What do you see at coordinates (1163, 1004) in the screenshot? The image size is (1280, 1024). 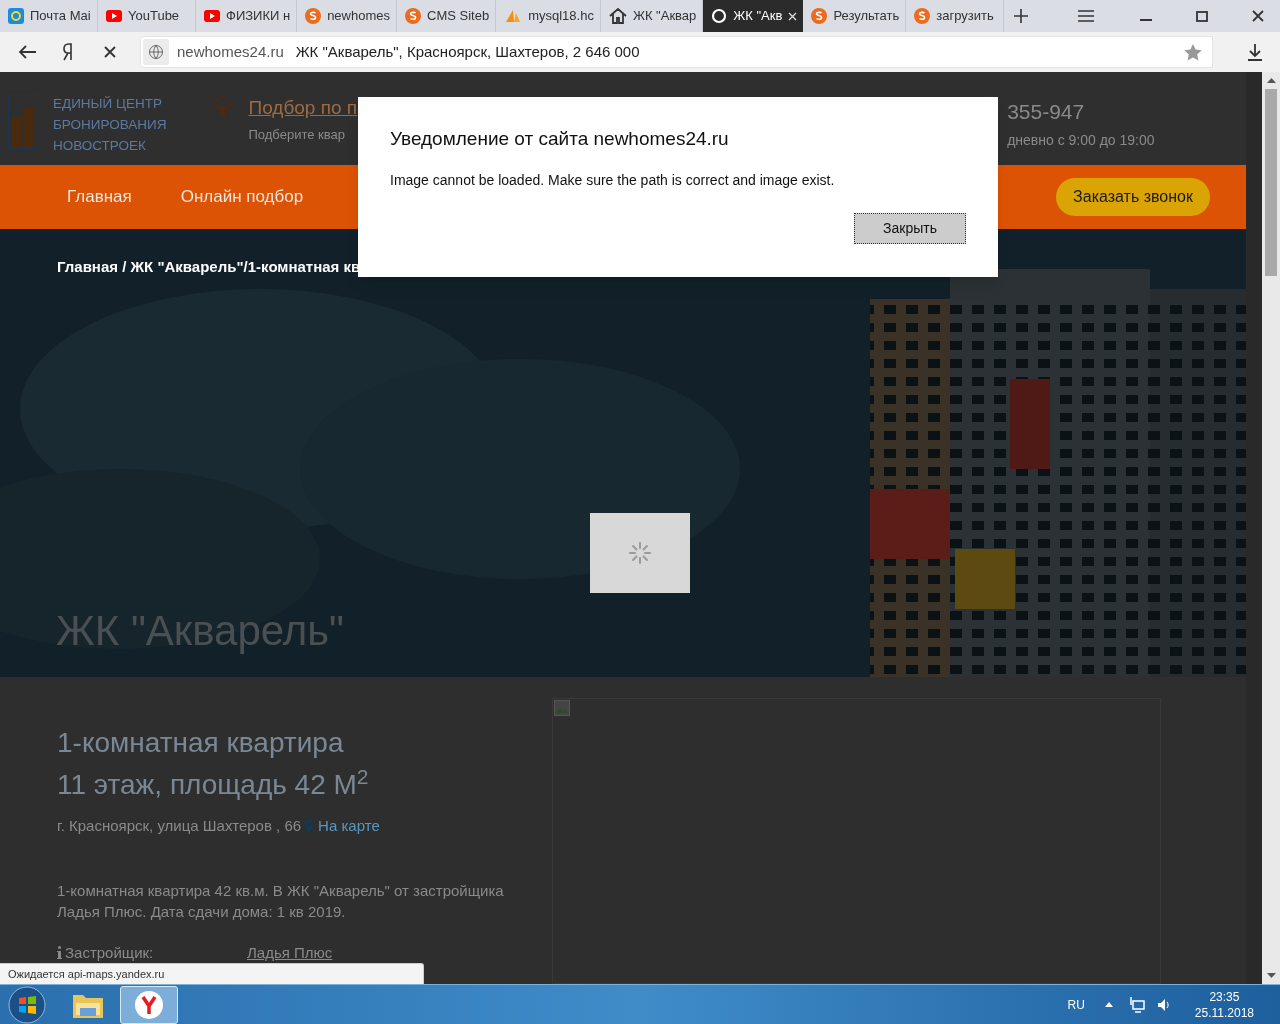 I see `speaker-icon` at bounding box center [1163, 1004].